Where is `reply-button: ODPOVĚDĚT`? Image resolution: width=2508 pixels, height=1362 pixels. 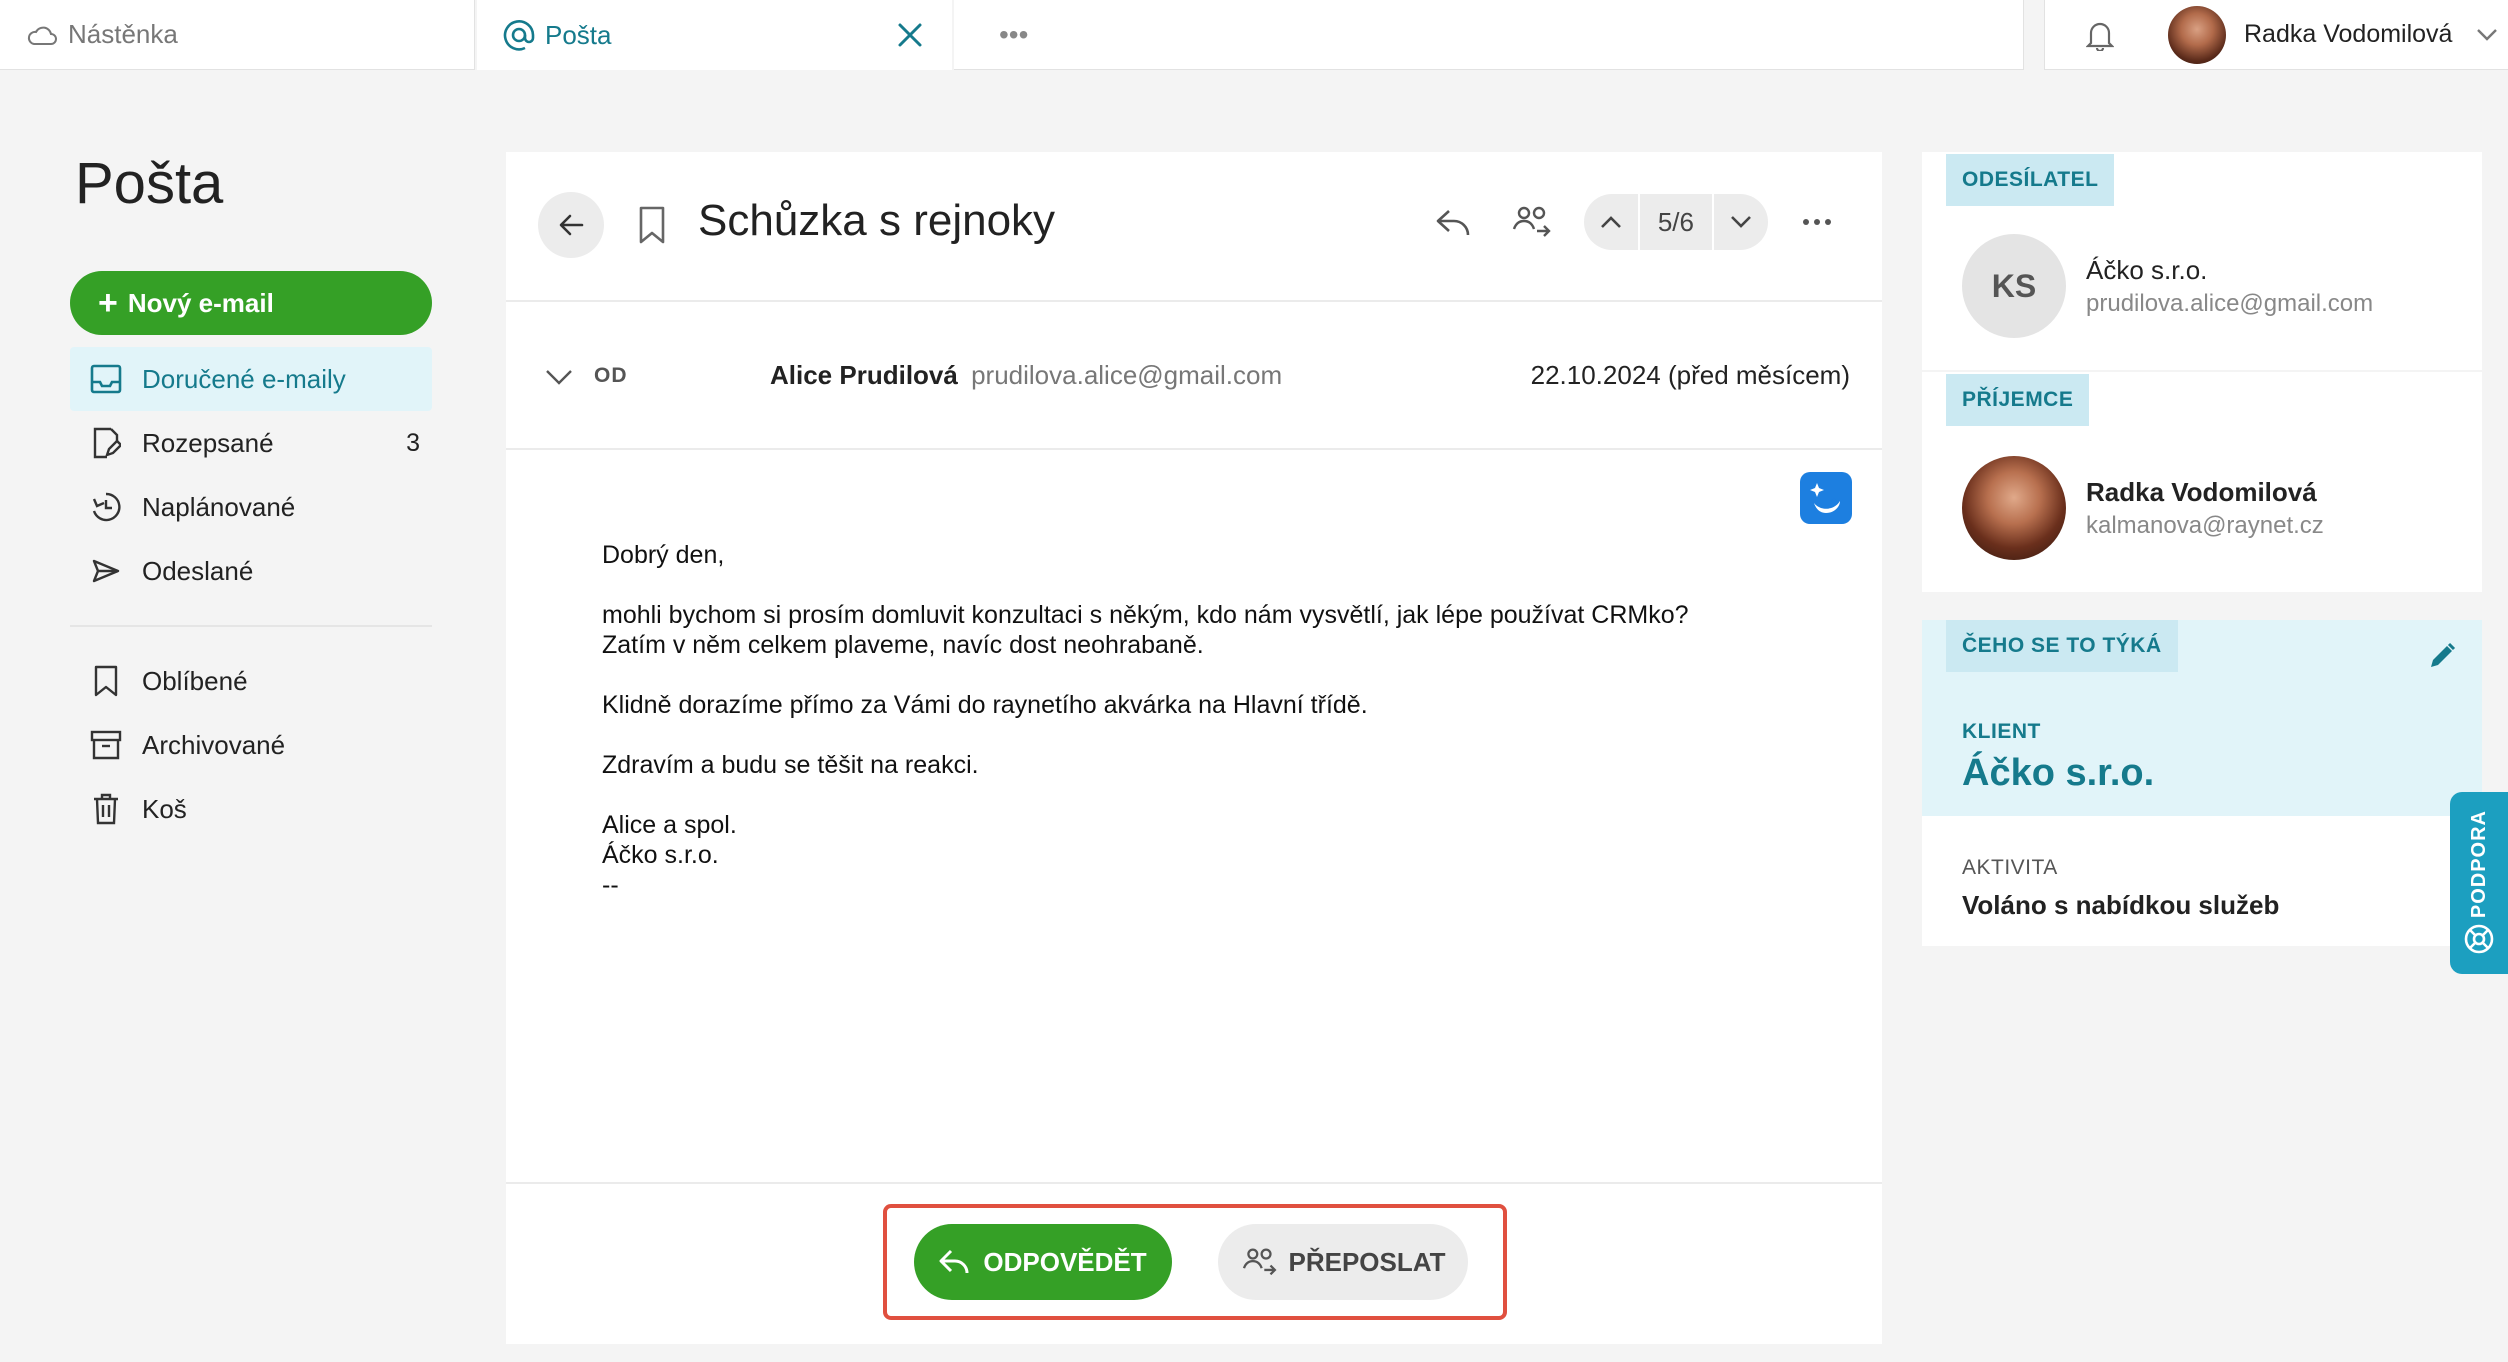 reply-button: ODPOVĚDĚT is located at coordinates (1043, 1262).